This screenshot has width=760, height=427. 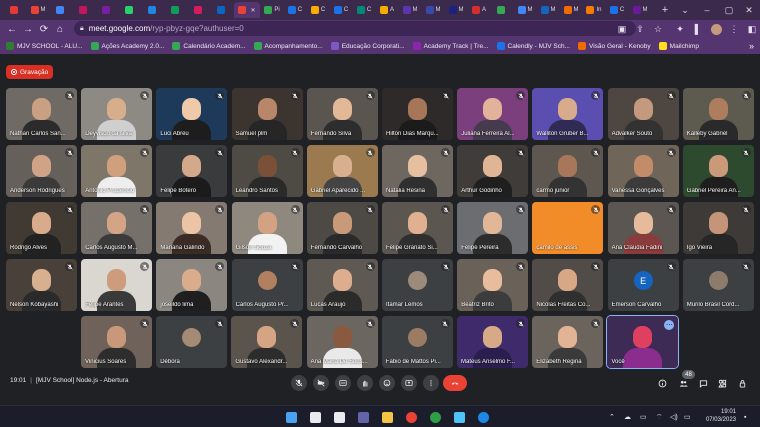 I want to click on participant-tile: camilo de assis, so click(x=568, y=228).